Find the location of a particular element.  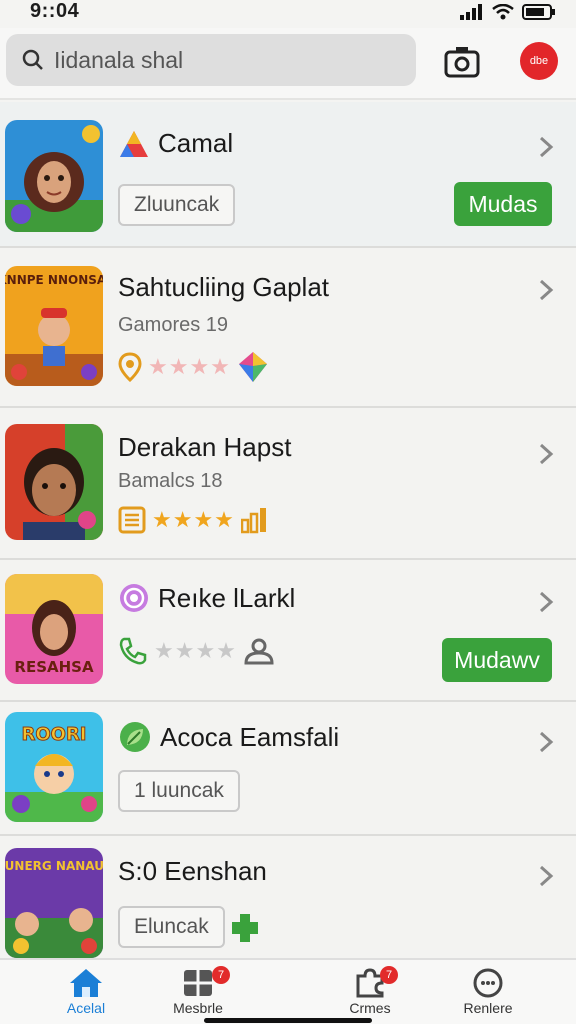

camera-button is located at coordinates (462, 62).